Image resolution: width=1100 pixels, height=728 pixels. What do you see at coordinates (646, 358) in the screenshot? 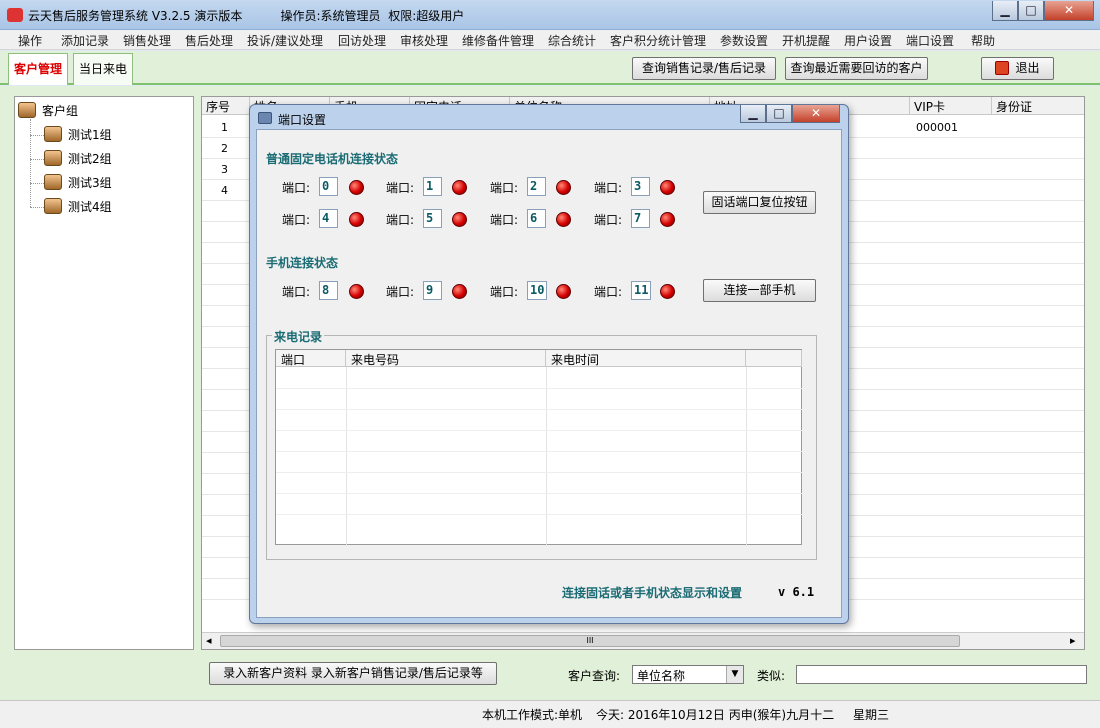
I see `calls-col-time: 来电时间` at bounding box center [646, 358].